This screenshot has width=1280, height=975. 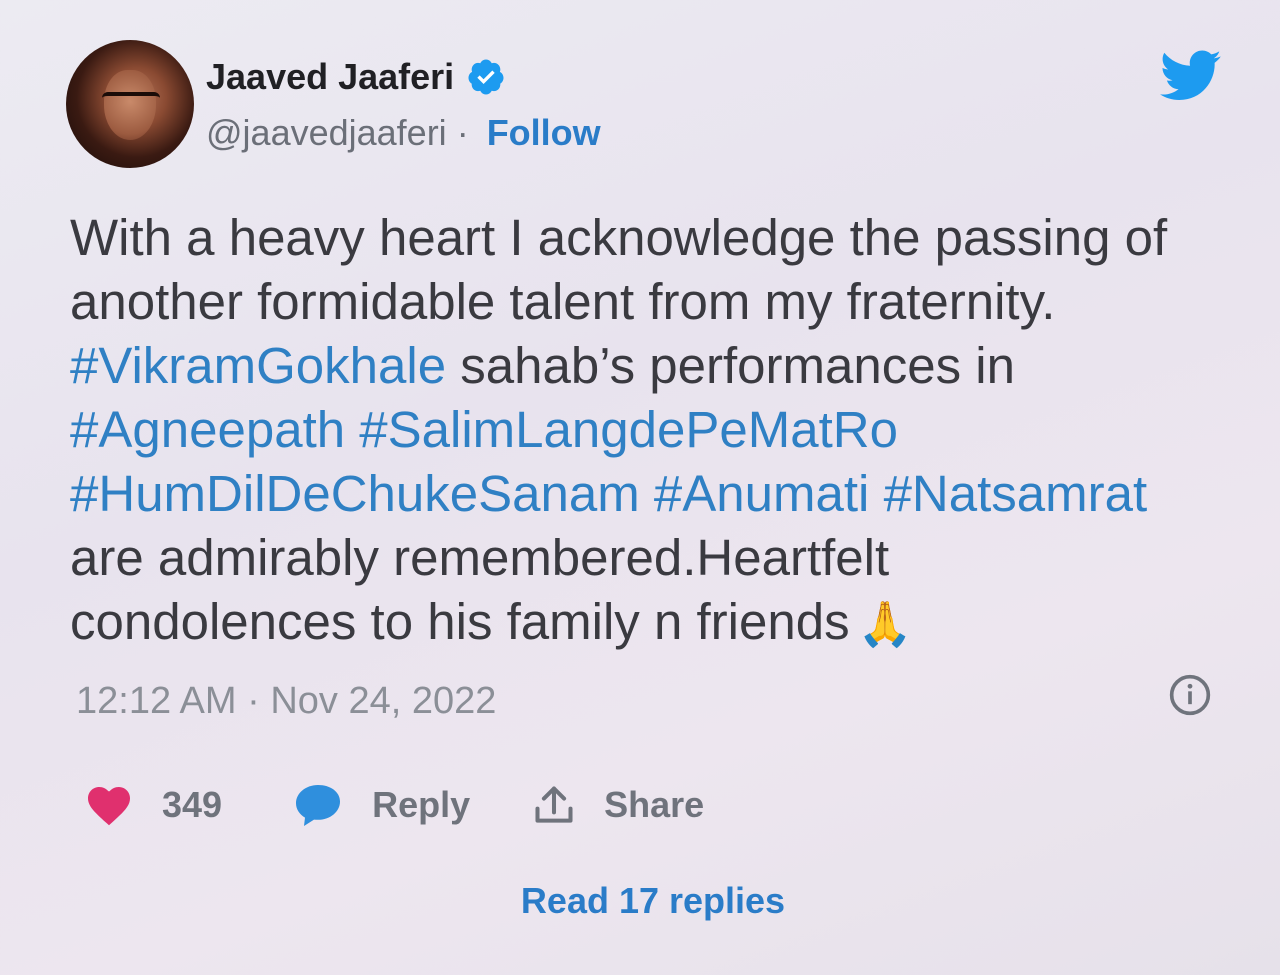 What do you see at coordinates (286, 701) in the screenshot?
I see `tweet-timestamp: 12:12 AM · Nov 24, 2022` at bounding box center [286, 701].